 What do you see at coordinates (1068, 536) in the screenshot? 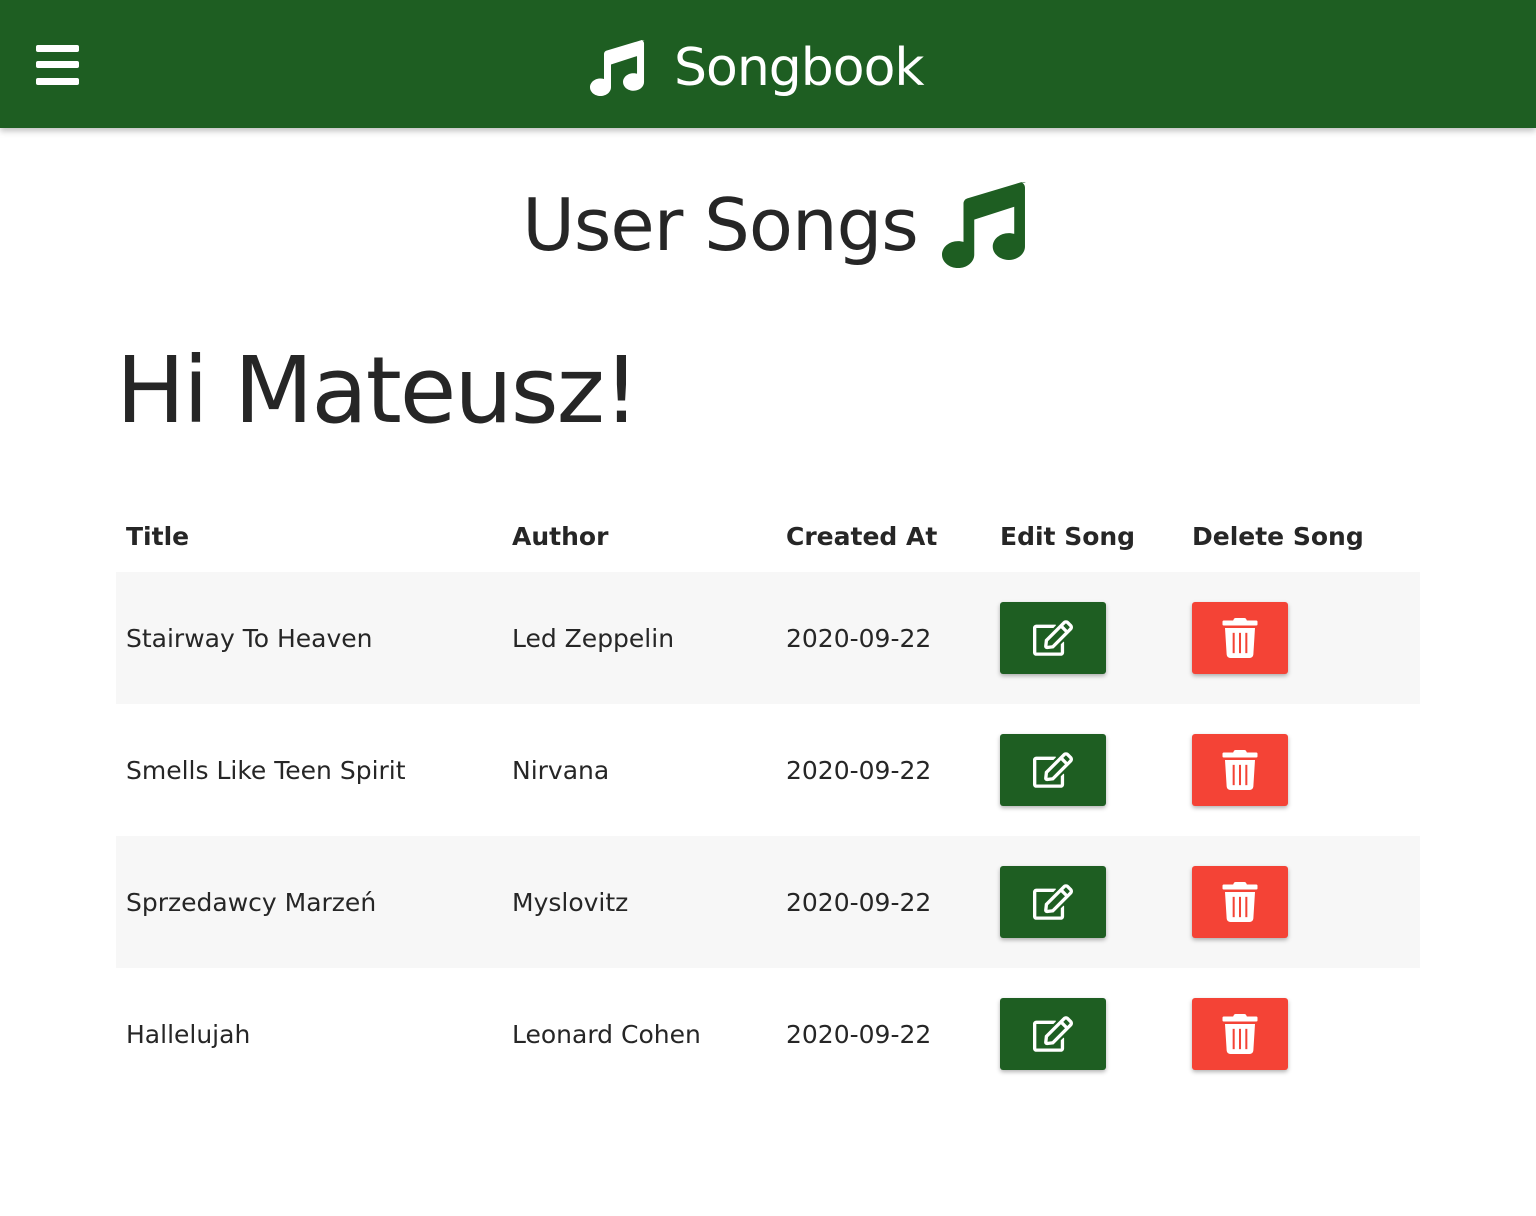
I see `column-header-edit-song: Edit Song` at bounding box center [1068, 536].